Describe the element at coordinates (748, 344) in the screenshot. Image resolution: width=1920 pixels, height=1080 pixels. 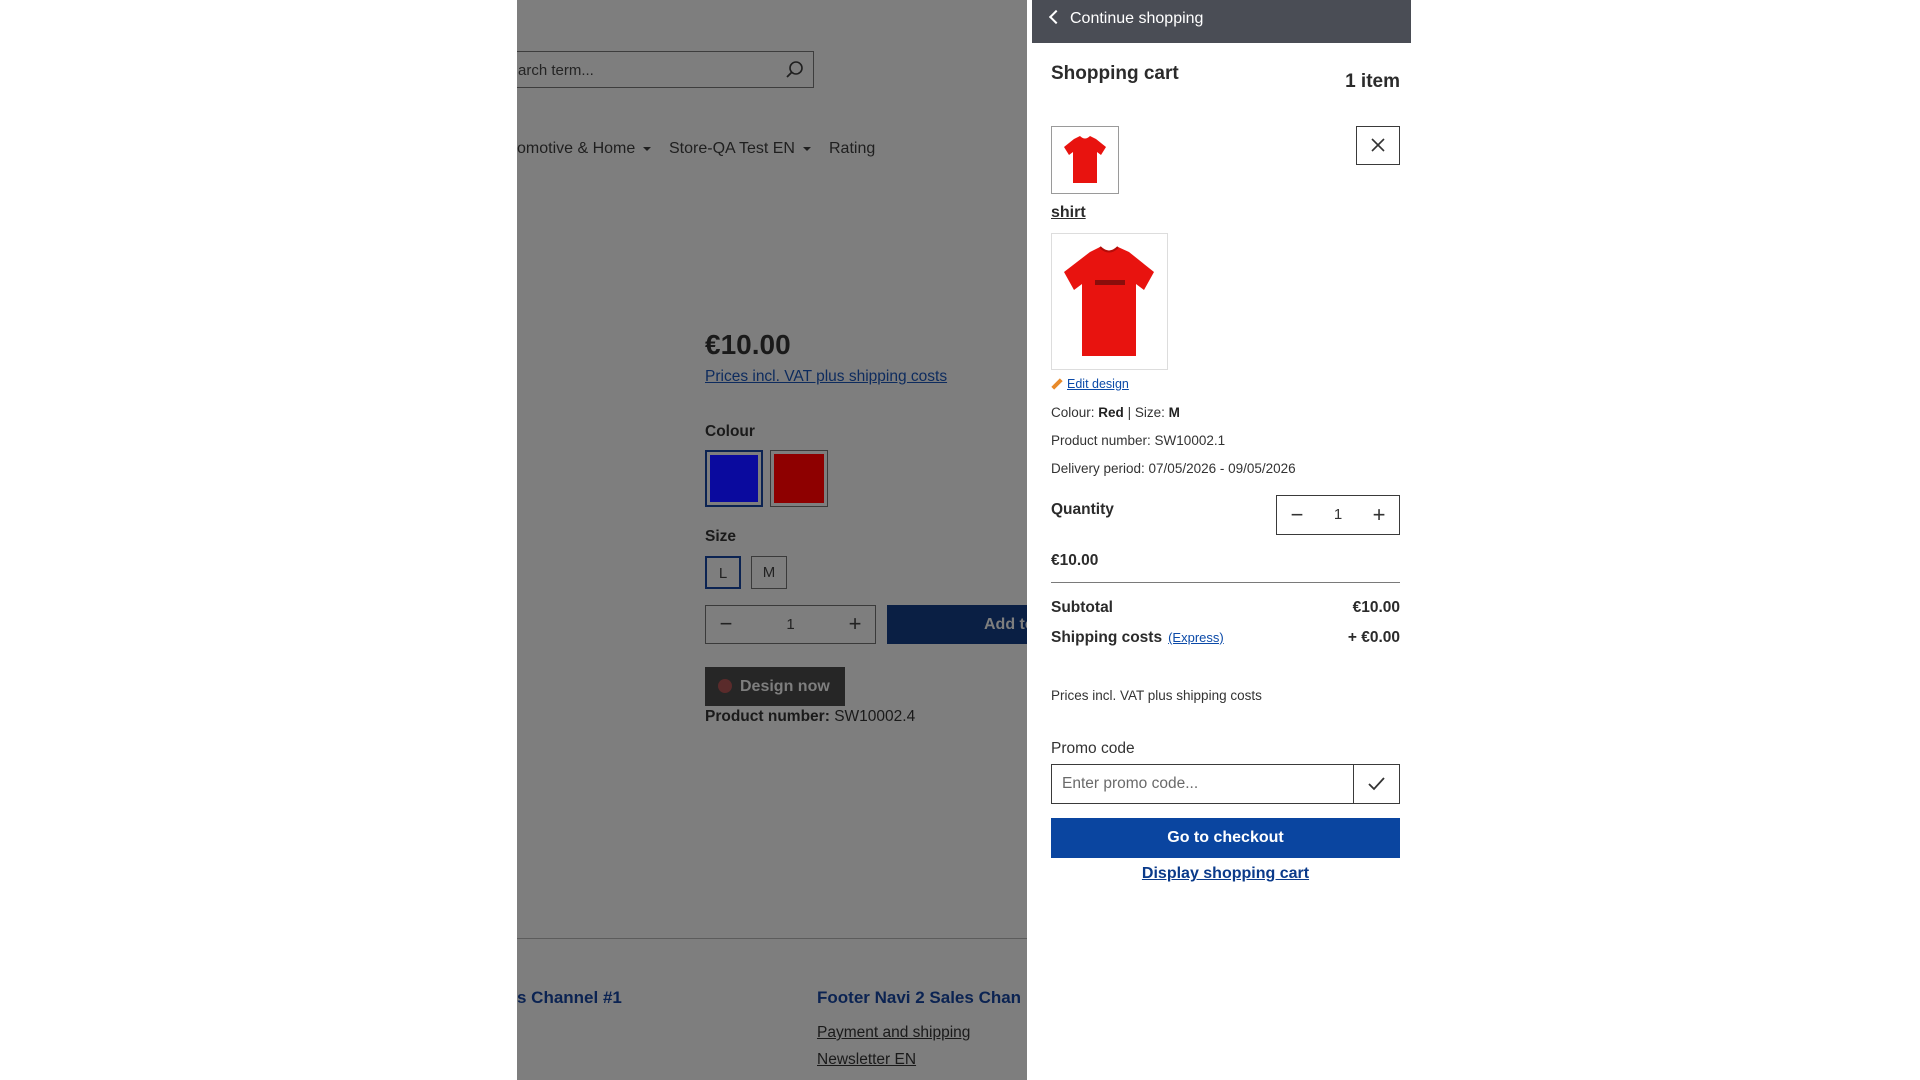
I see `product-price: €10.00` at that location.